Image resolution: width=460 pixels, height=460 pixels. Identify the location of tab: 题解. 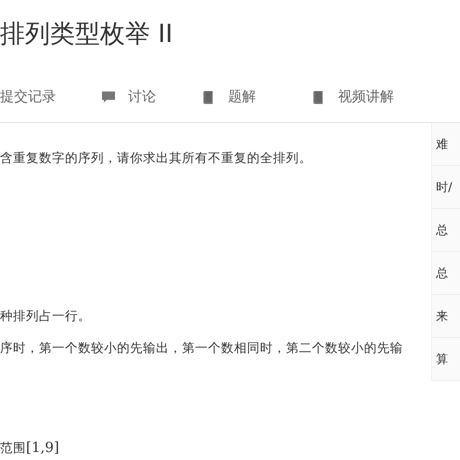
(242, 97).